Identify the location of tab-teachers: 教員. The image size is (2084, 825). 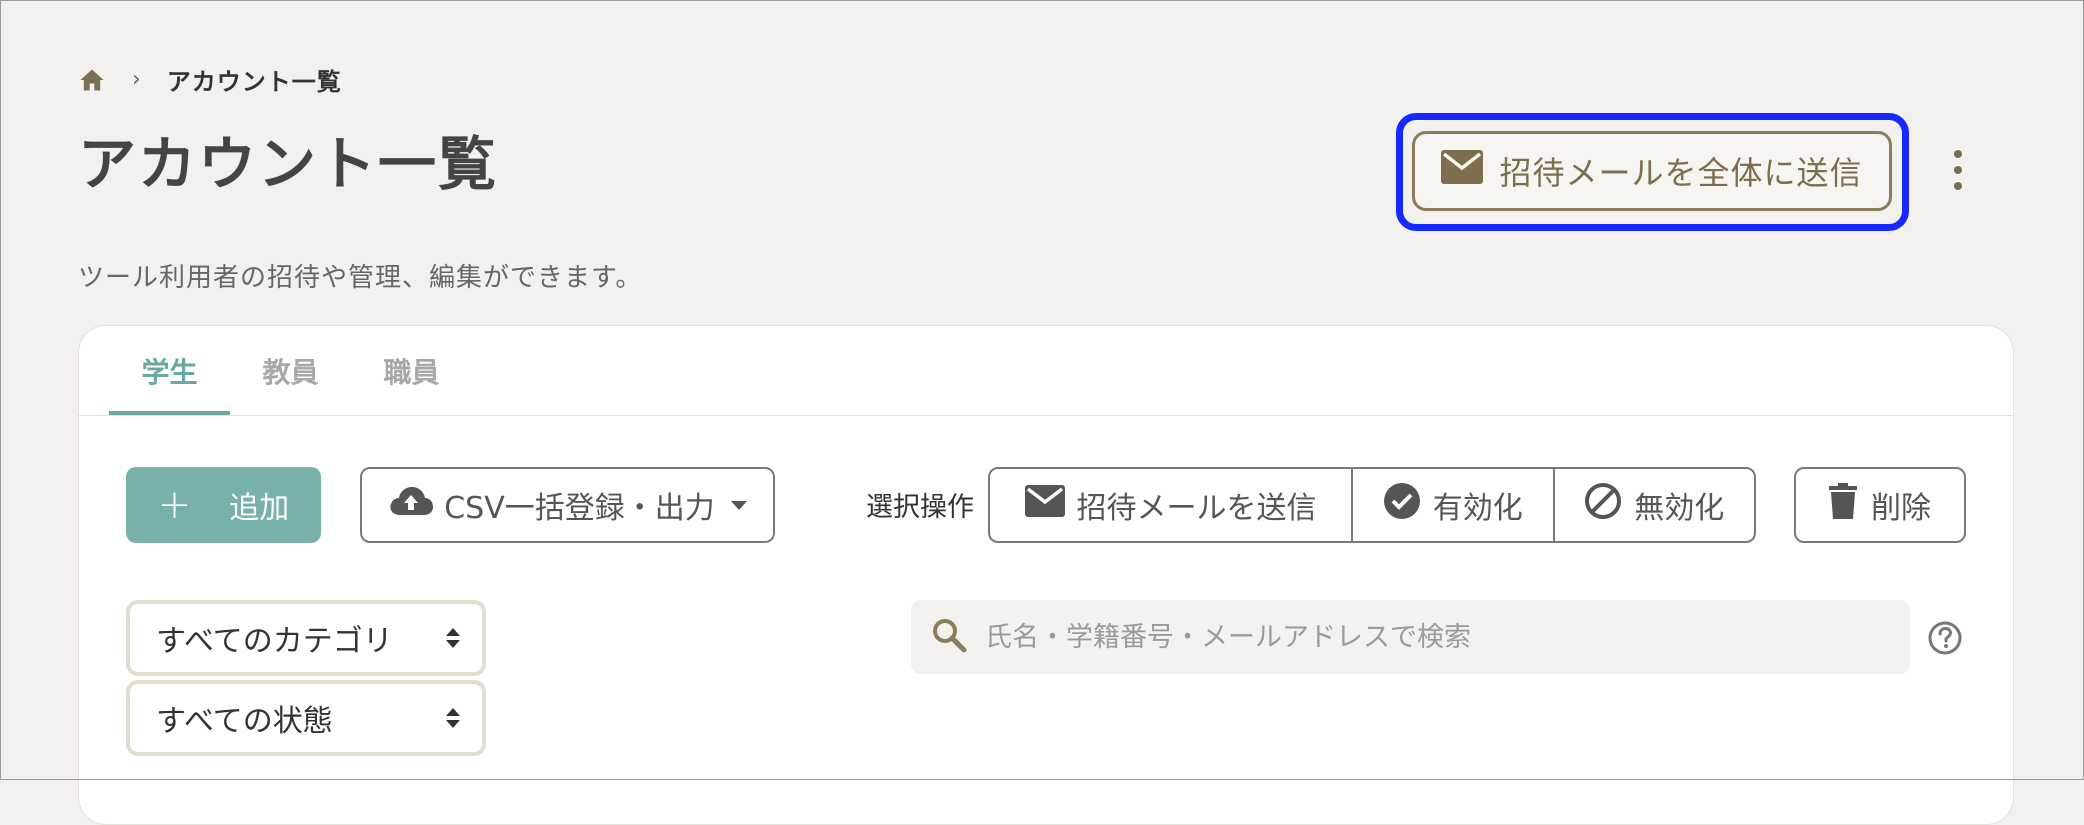
(290, 371).